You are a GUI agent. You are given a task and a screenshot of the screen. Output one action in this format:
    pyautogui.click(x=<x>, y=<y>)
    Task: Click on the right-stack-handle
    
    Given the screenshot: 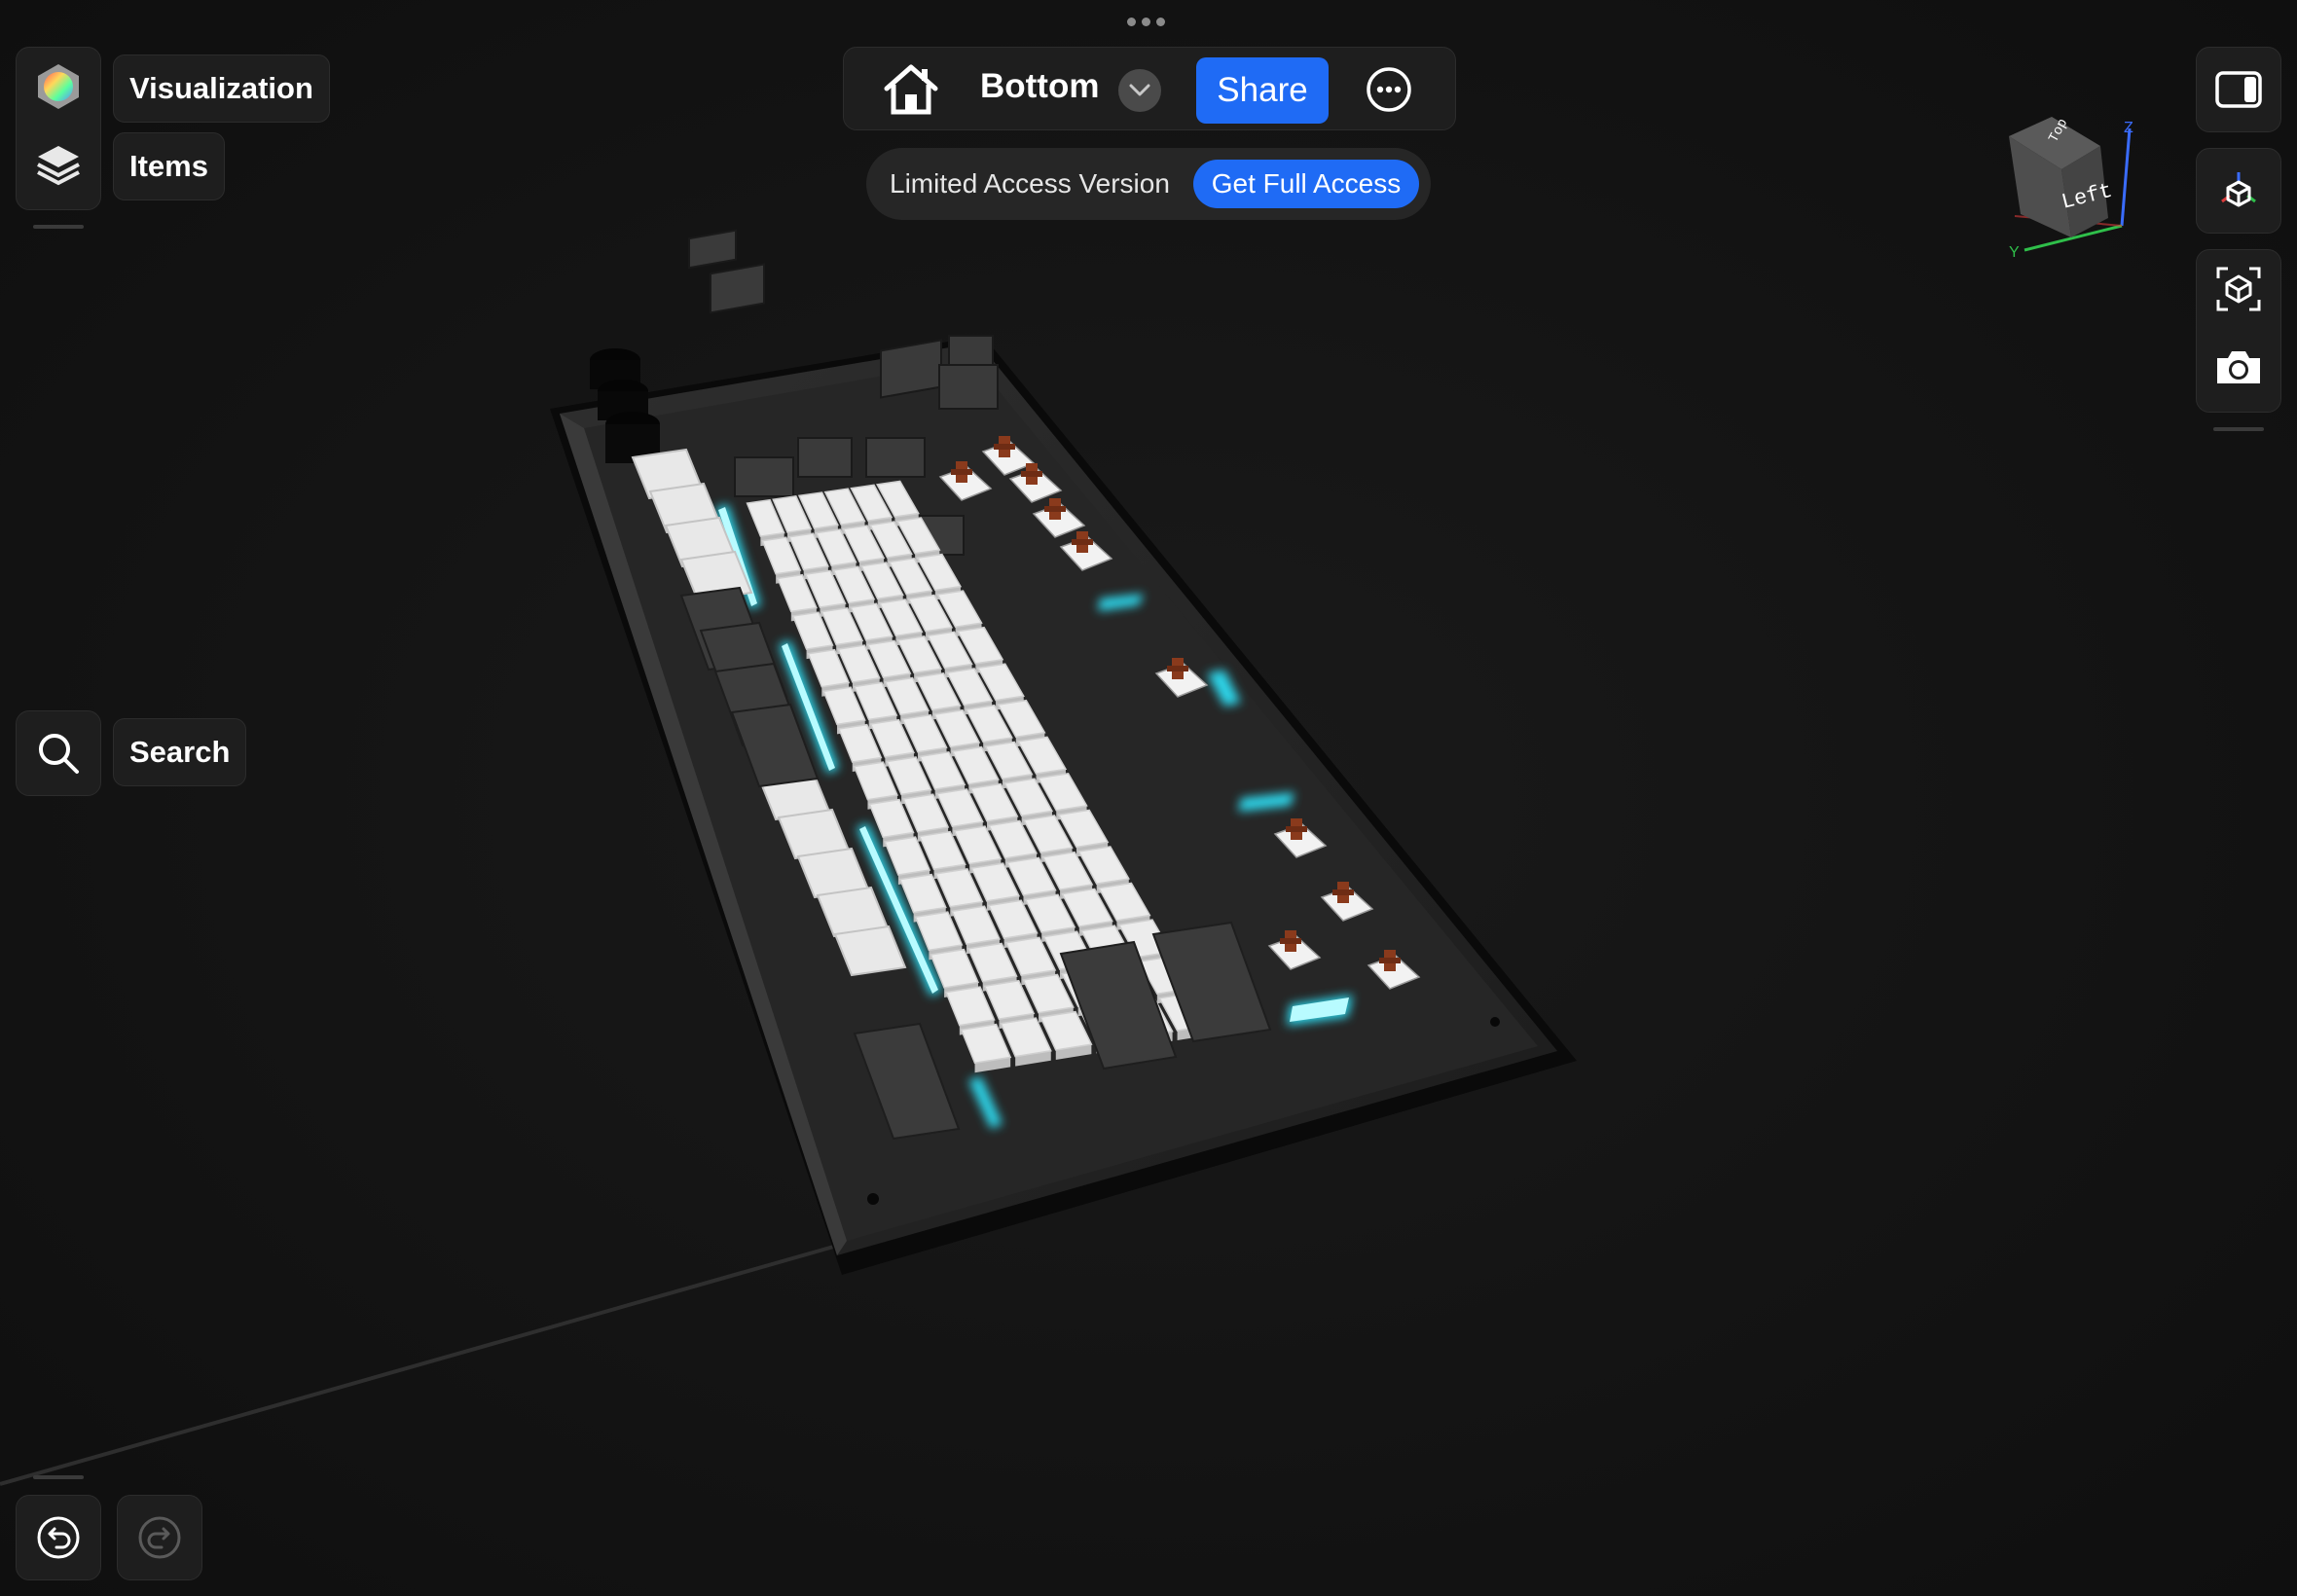 What is the action you would take?
    pyautogui.click(x=2238, y=429)
    